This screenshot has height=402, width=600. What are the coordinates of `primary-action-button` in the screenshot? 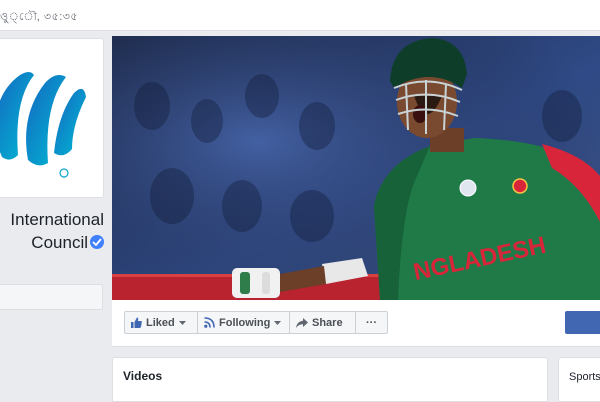 It's located at (582, 322).